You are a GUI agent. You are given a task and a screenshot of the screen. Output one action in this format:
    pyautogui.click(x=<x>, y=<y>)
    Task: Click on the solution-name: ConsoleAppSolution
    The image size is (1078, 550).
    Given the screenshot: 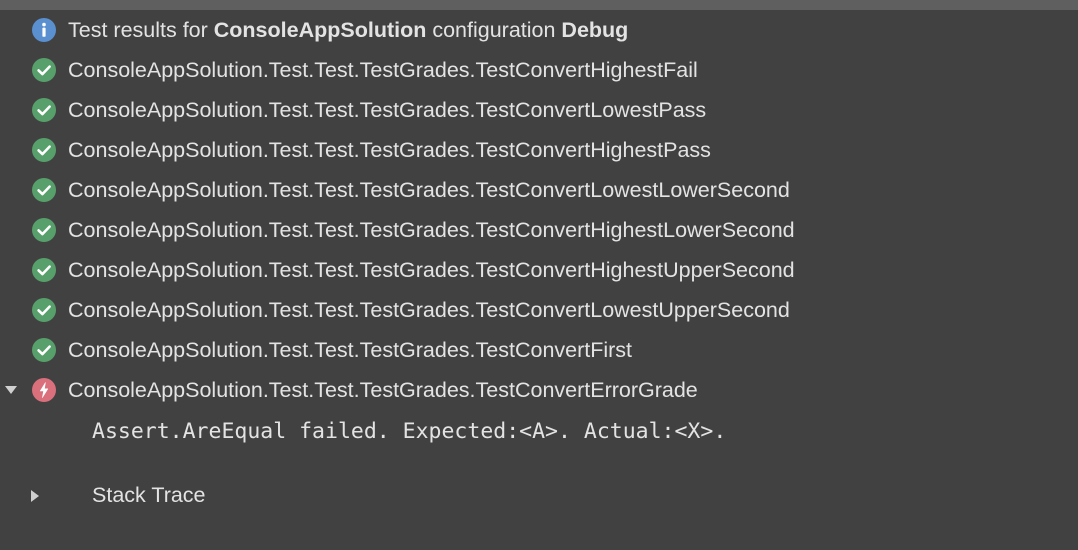 What is the action you would take?
    pyautogui.click(x=320, y=29)
    